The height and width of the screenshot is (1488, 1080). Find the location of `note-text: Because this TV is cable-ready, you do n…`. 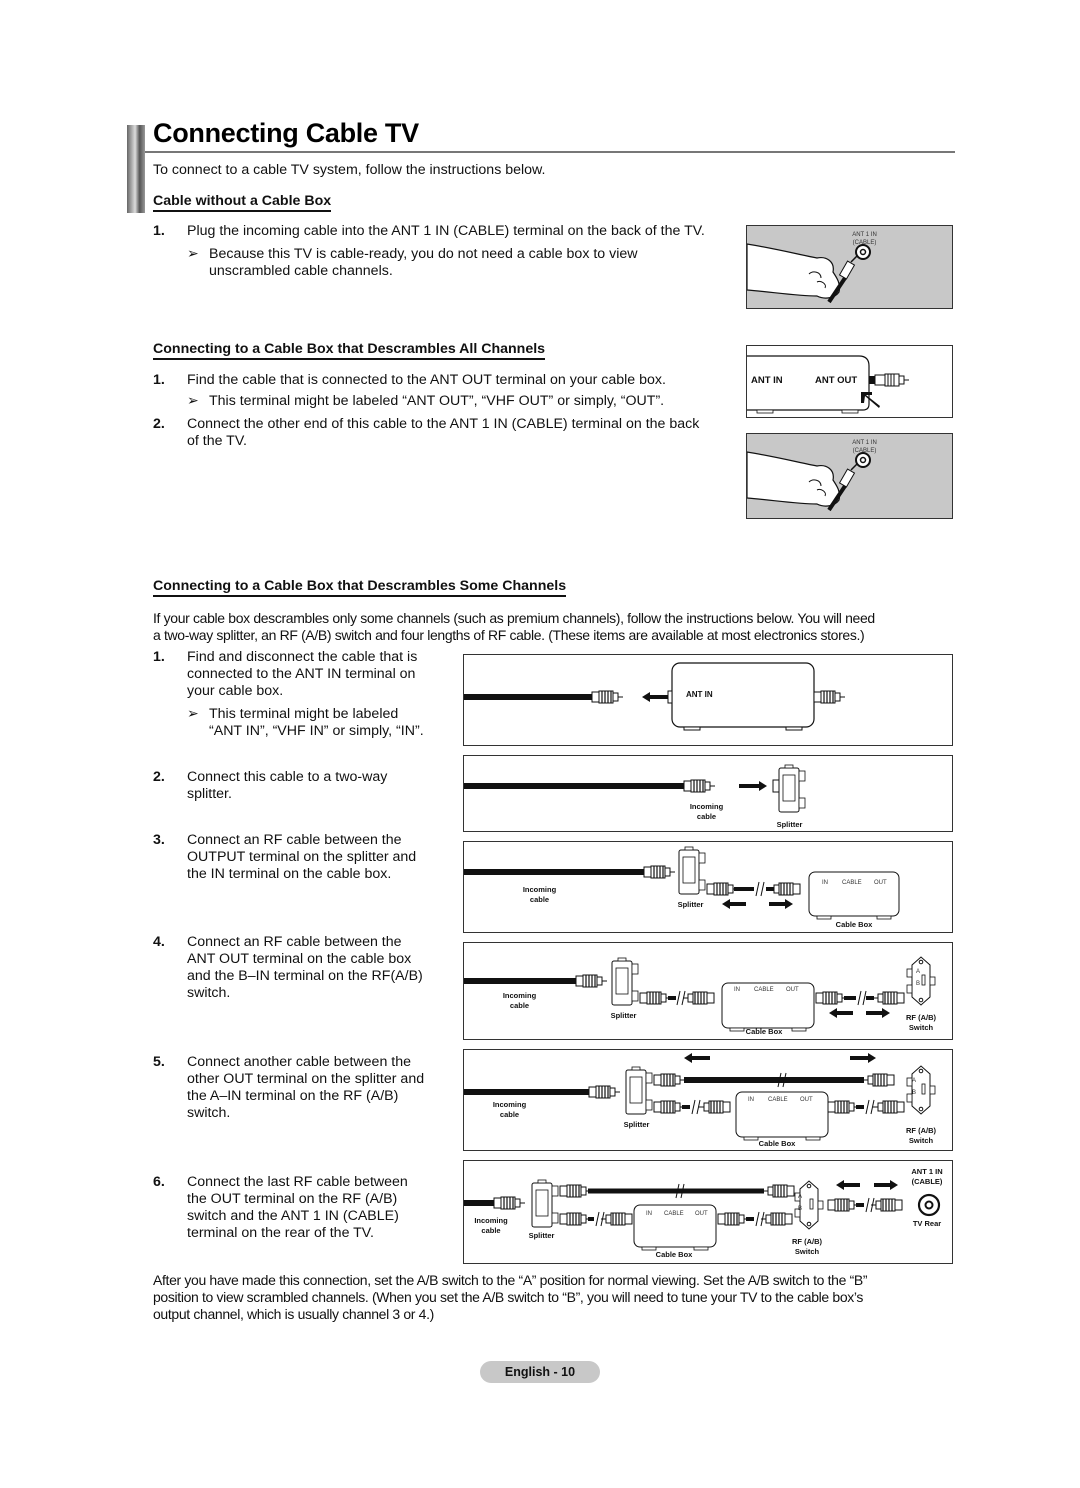

note-text: Because this TV is cable-ready, you do n… is located at coordinates (423, 254).